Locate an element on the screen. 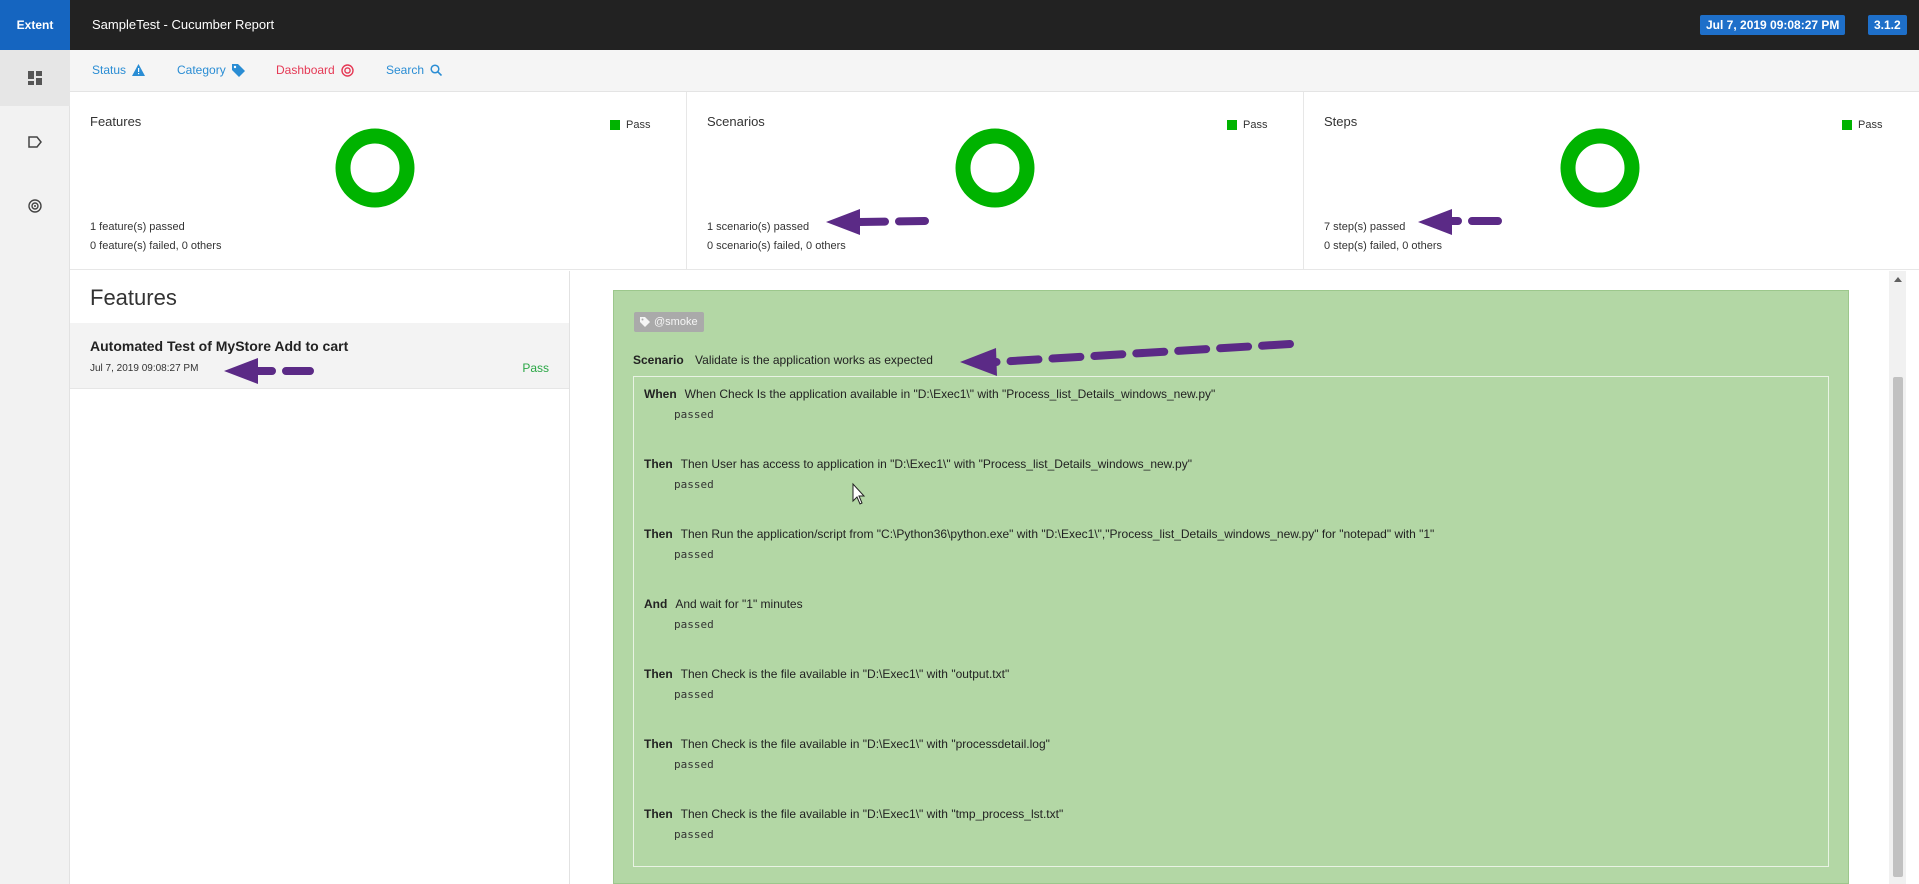 The image size is (1919, 884). sub-nav: Status Category Dashboard Search is located at coordinates (994, 71).